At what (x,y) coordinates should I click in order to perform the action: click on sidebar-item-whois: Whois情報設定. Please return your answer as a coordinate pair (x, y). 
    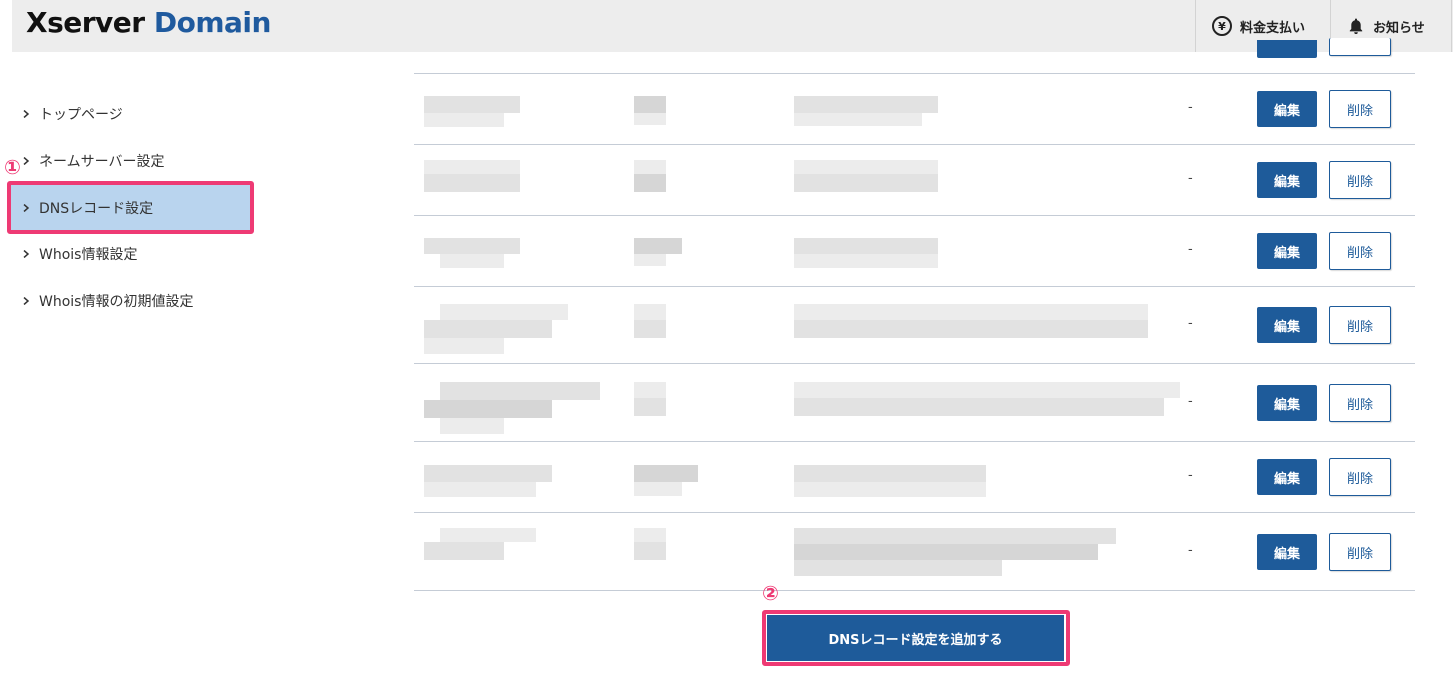
    Looking at the image, I should click on (79, 254).